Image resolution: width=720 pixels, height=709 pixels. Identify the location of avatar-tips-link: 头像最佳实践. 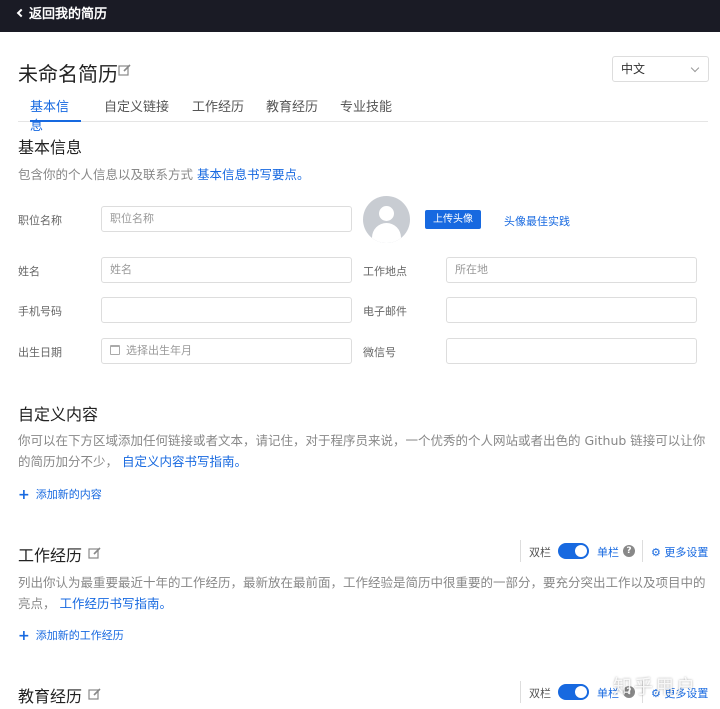
(537, 221).